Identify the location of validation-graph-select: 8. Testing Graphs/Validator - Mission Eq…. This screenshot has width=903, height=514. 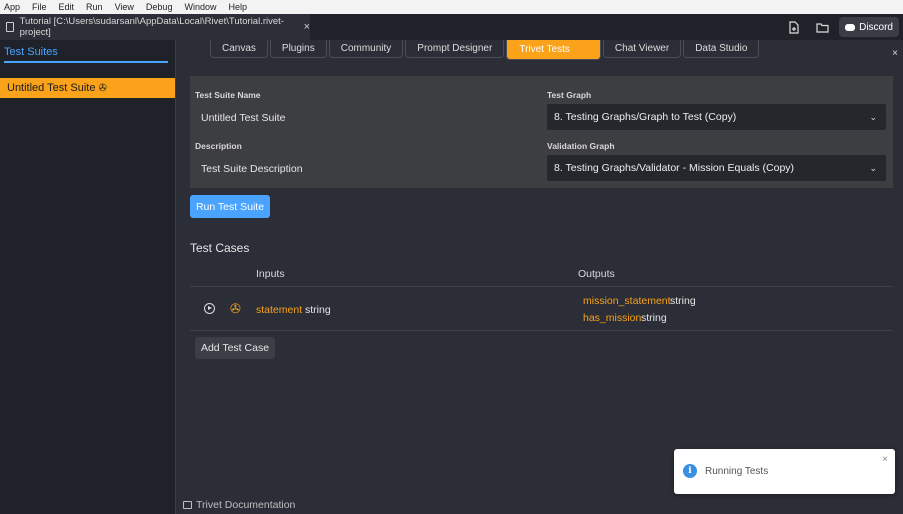
(716, 168).